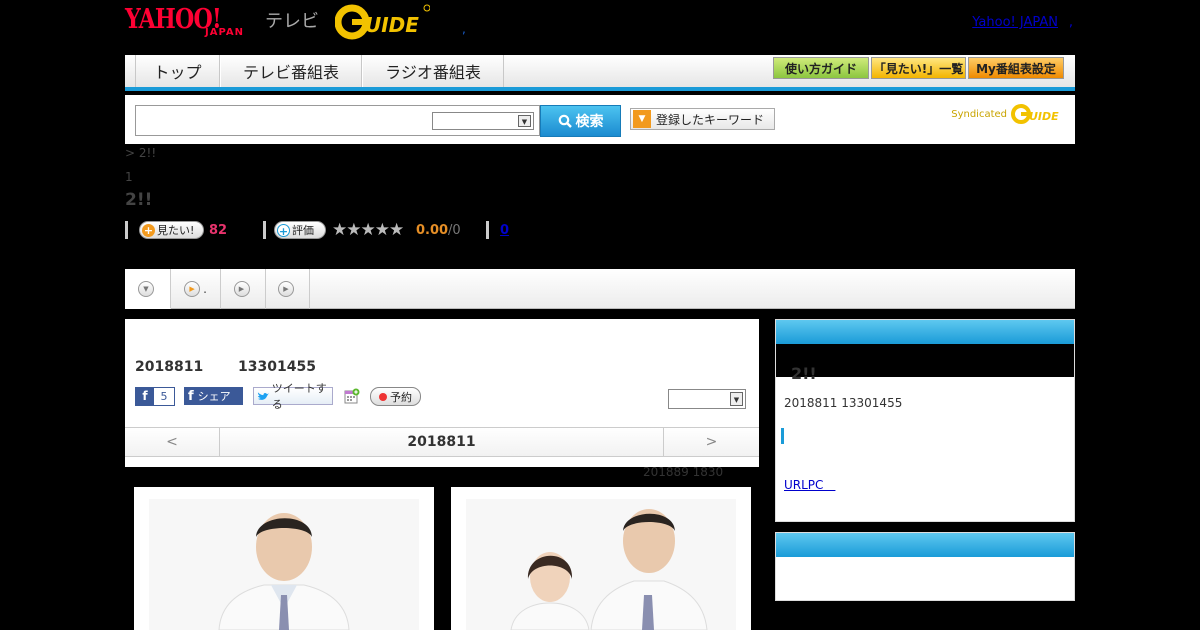 The image size is (1200, 630). Describe the element at coordinates (804, 373) in the screenshot. I see `sidebar-program-title: 2!!` at that location.